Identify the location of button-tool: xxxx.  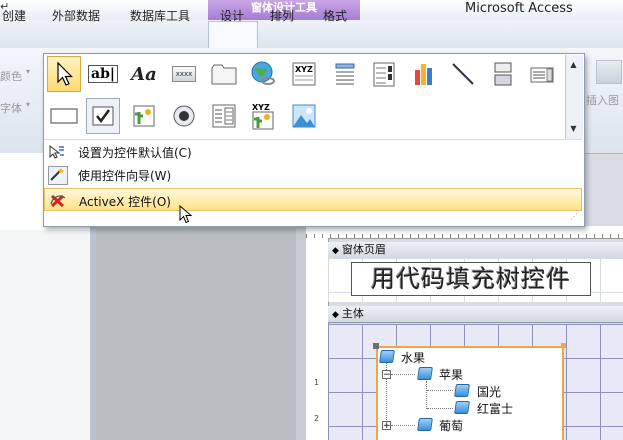
(184, 74).